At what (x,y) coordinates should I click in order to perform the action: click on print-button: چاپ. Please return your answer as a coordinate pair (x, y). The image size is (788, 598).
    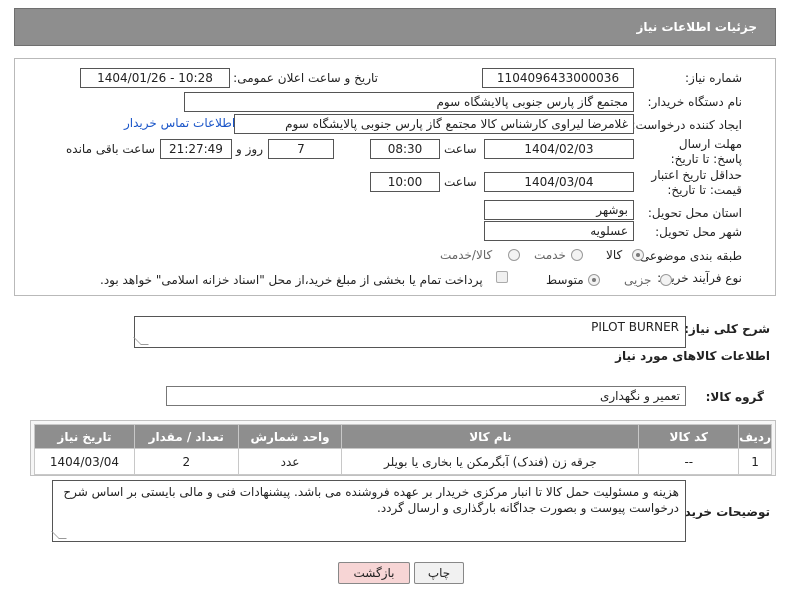
    Looking at the image, I should click on (439, 573).